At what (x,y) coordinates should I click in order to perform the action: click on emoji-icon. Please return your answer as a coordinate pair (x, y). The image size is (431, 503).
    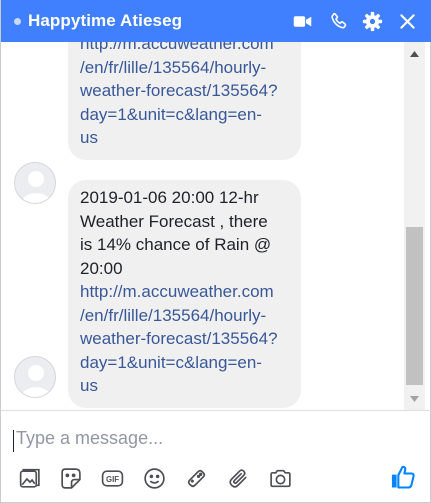
    Looking at the image, I should click on (154, 478).